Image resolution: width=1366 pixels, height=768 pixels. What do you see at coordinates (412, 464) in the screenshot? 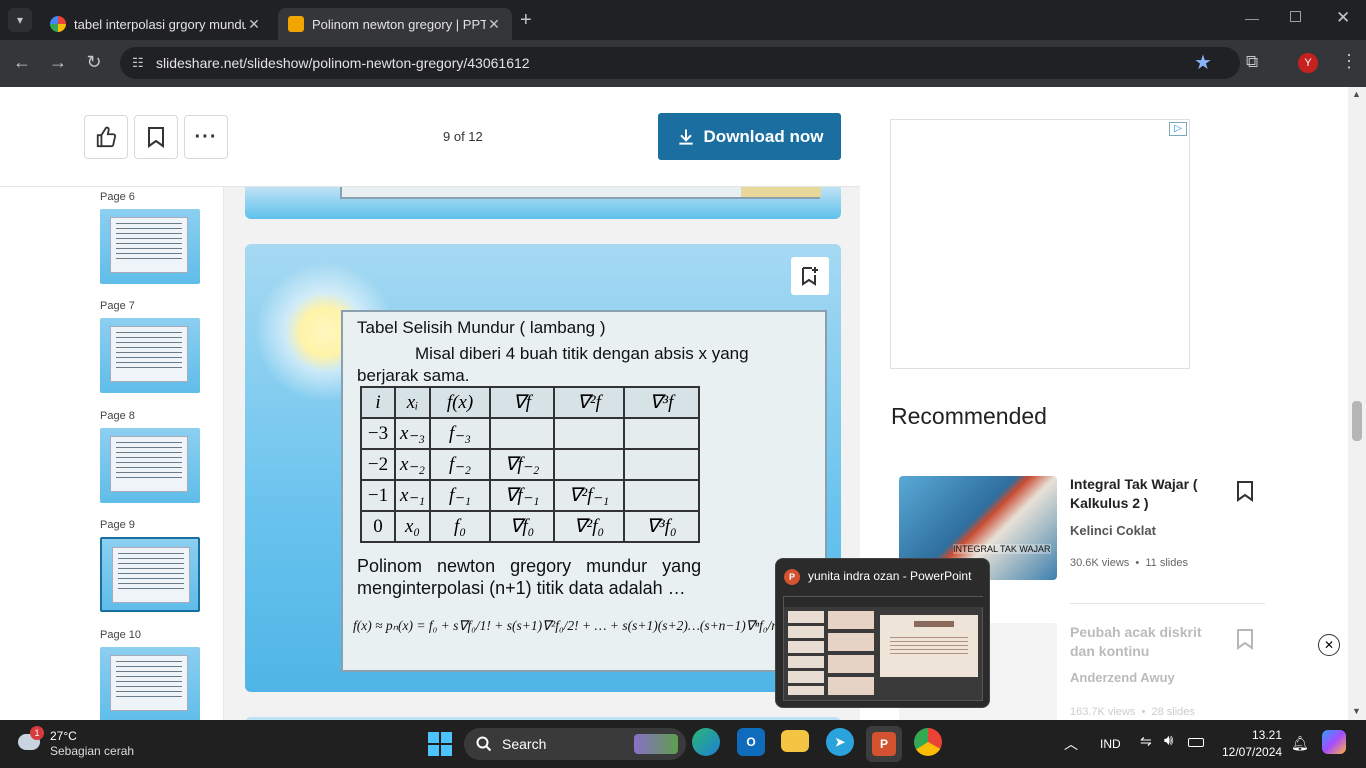
I see `table-cell: x₋₂` at bounding box center [412, 464].